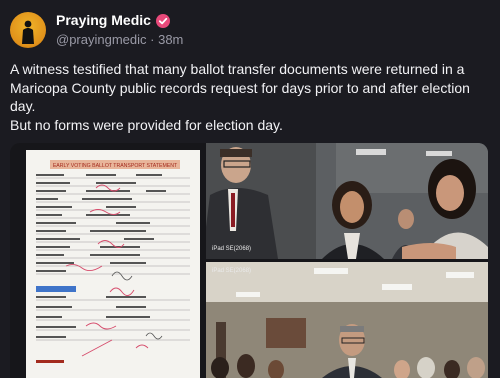 The width and height of the screenshot is (500, 378). What do you see at coordinates (101, 39) in the screenshot?
I see `author-handle: @prayingmedic` at bounding box center [101, 39].